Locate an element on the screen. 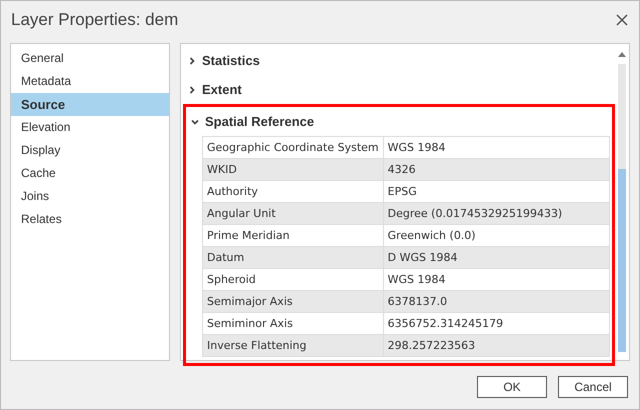 The height and width of the screenshot is (410, 640). sidebar-item: Display is located at coordinates (90, 150).